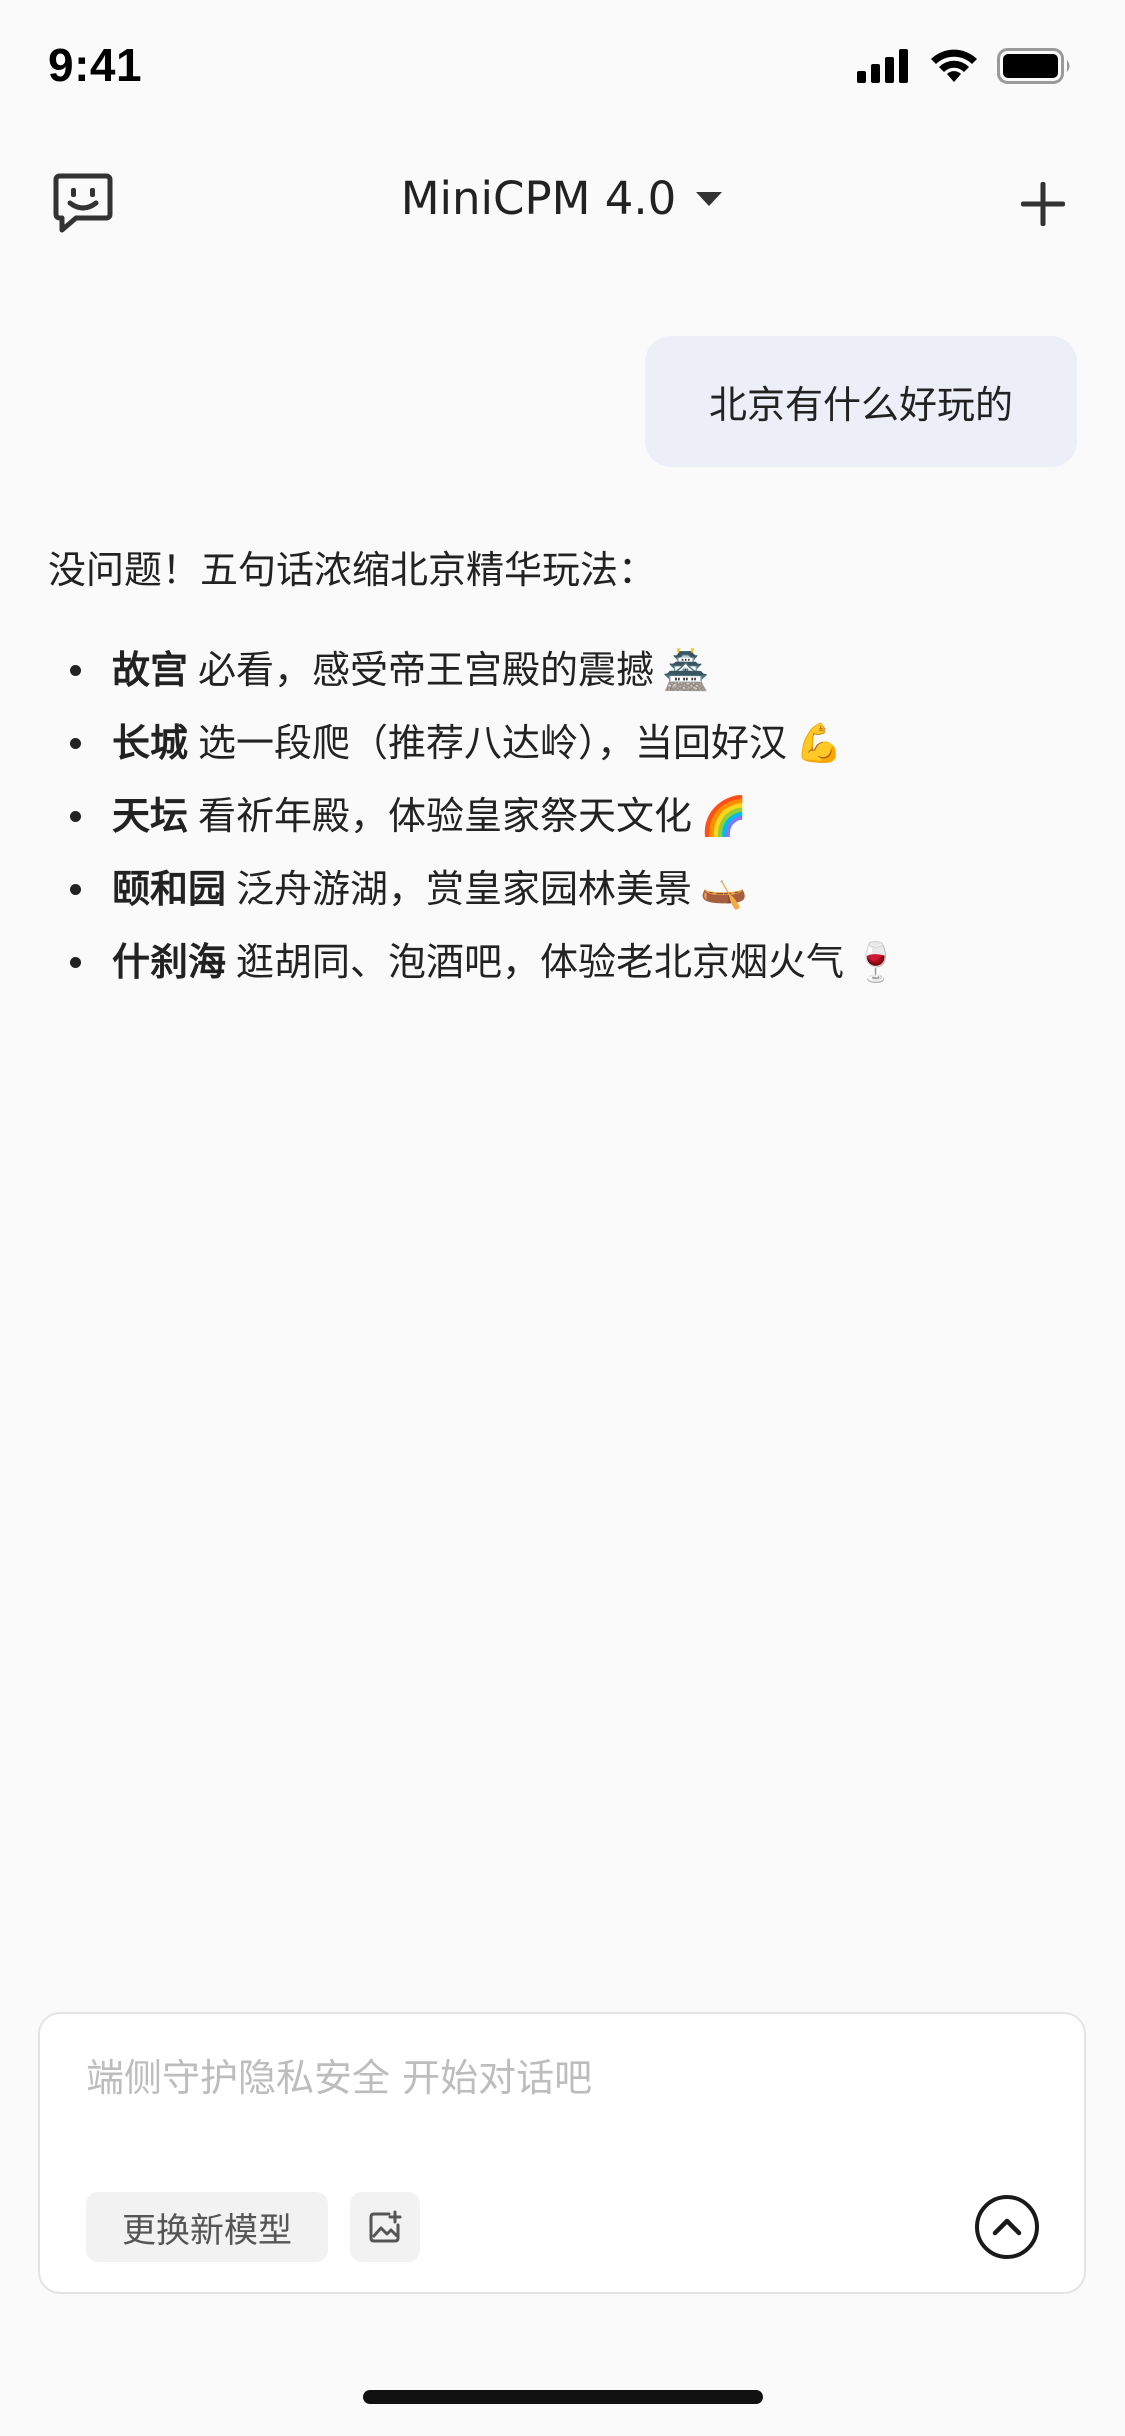 The image size is (1125, 2436). Describe the element at coordinates (724, 816) in the screenshot. I see `rainbow-emoji-icon: 🌈` at that location.